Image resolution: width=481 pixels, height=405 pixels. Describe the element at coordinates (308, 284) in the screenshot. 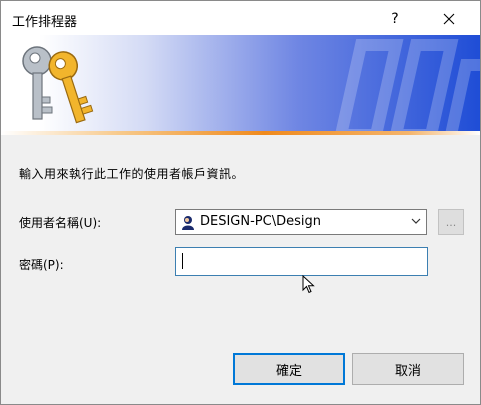

I see `mouse-cursor-icon` at that location.